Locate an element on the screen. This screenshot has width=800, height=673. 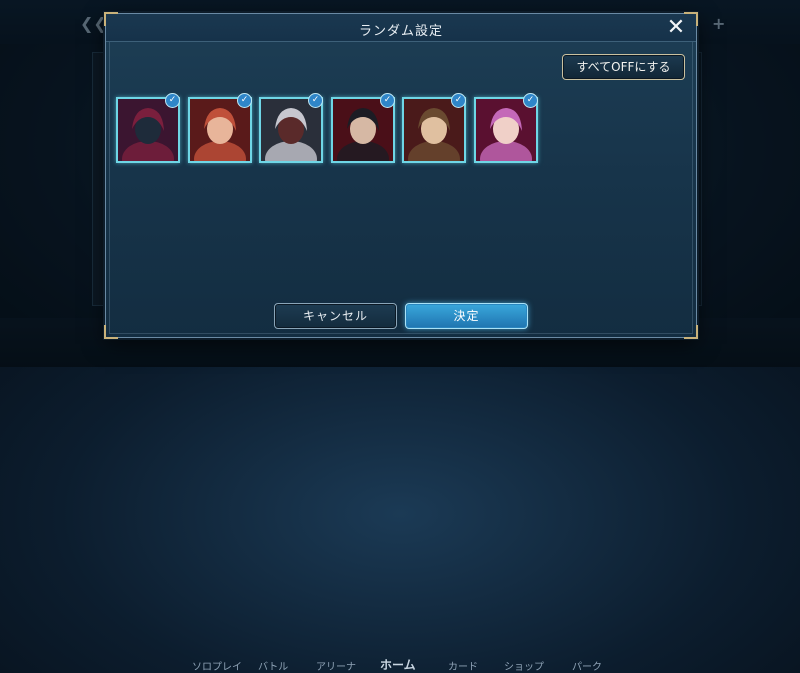
character-list: ✓ ✓ ✓ ✓ ✓ ✓ is located at coordinates (336, 128).